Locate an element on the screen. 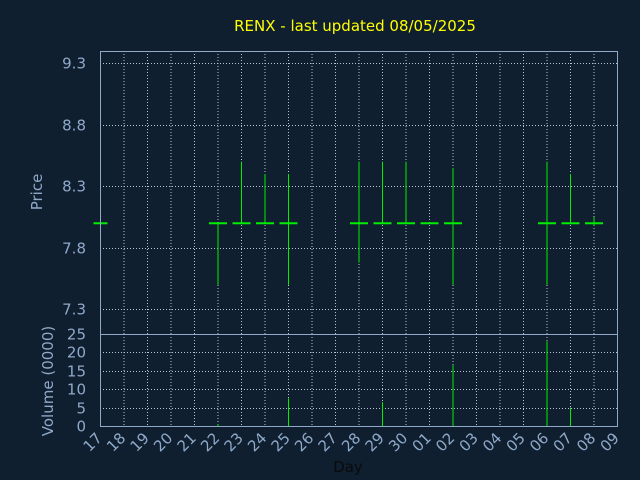  x-tick-label: 30 is located at coordinates (398, 442).